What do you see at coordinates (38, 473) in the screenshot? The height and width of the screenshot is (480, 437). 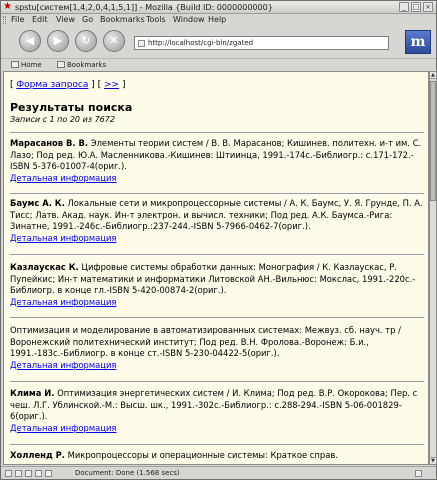 I see `addressbook-icon` at bounding box center [38, 473].